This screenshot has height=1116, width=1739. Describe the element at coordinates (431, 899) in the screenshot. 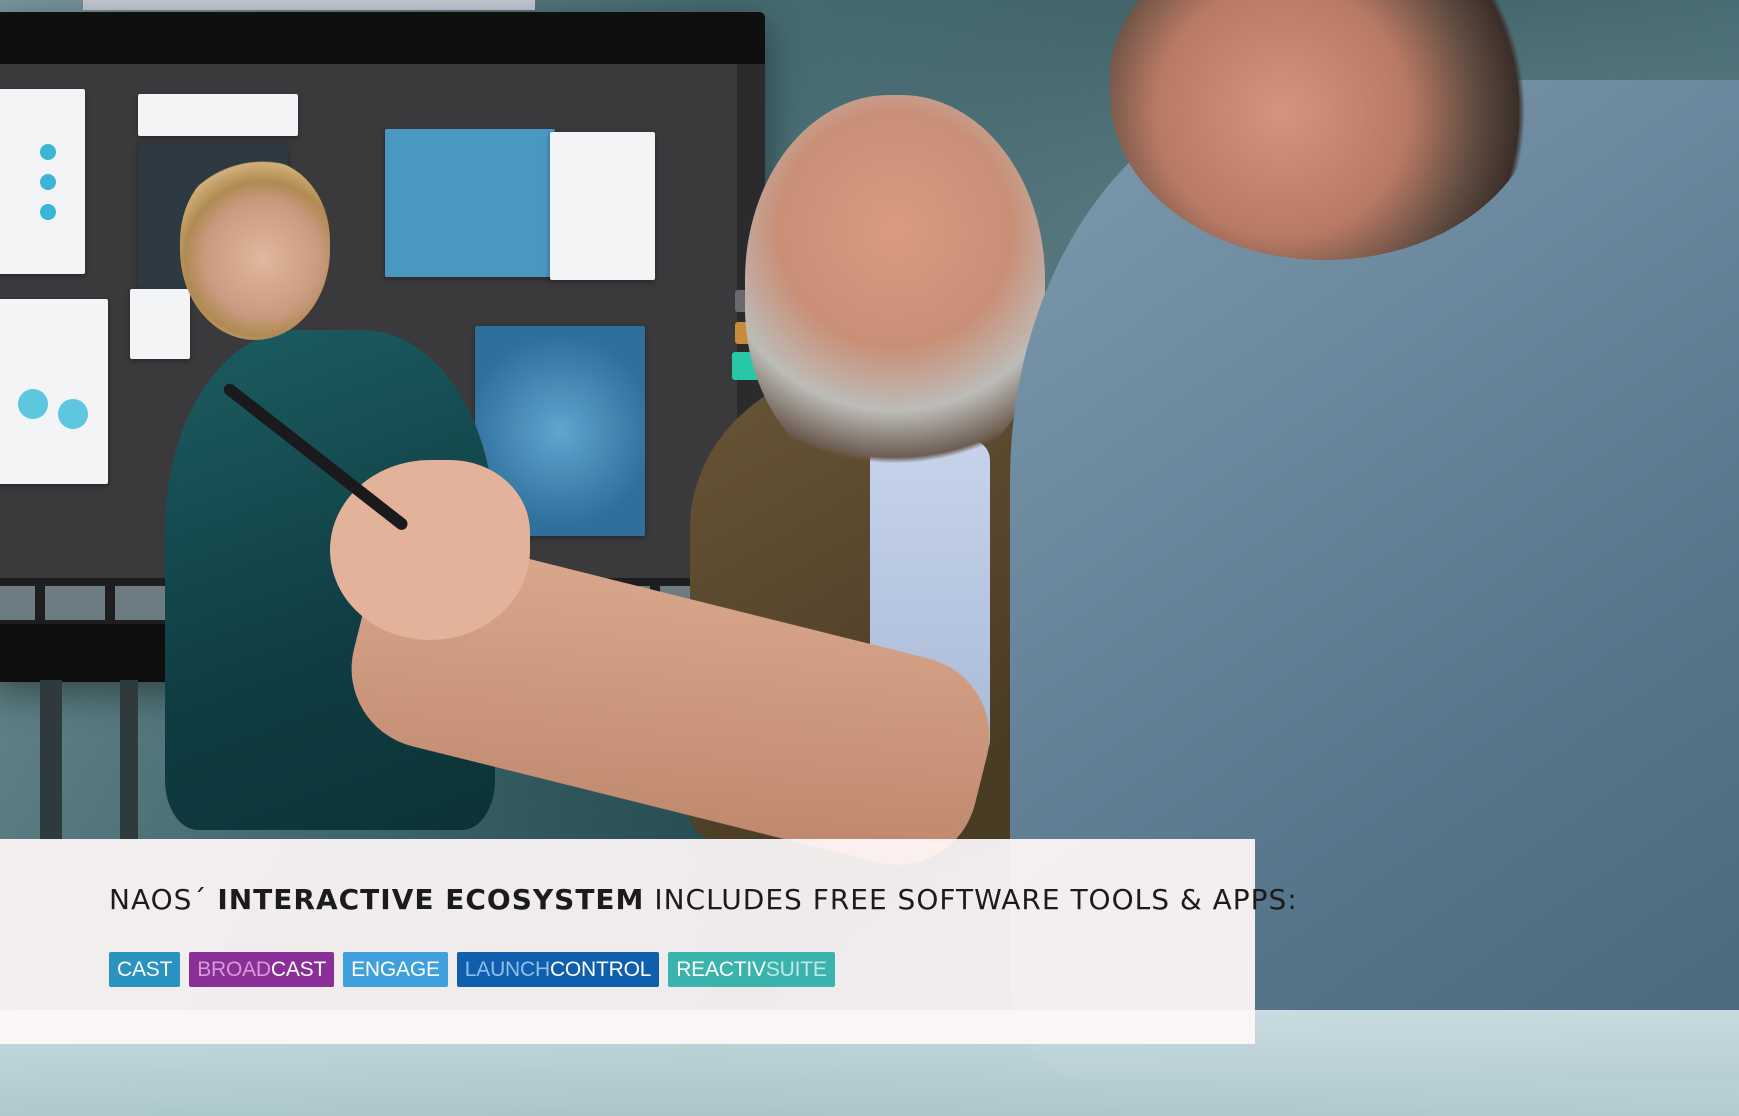

I see `headline-emphasis: INTERACTIVE ECOSYSTEM` at that location.